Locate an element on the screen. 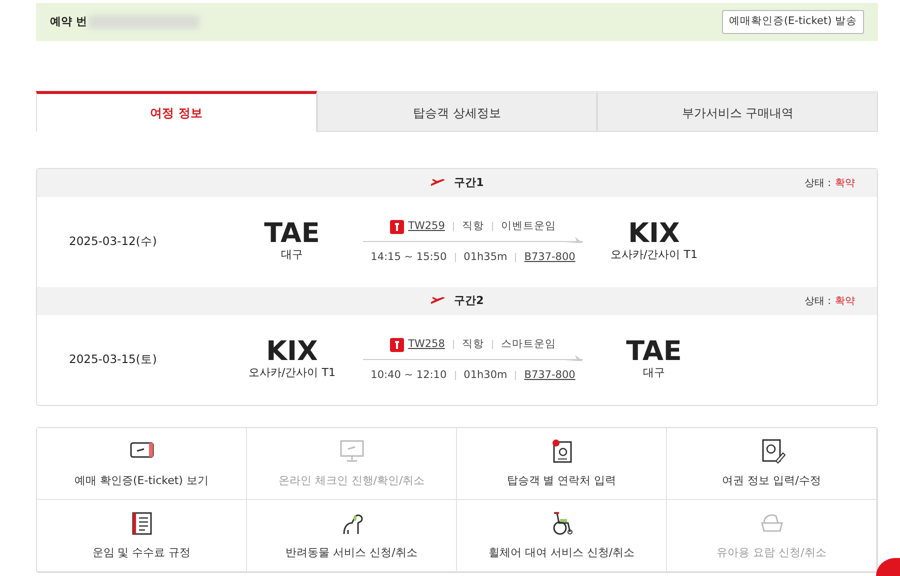 Image resolution: width=900 pixels, height=576 pixels. tab: 탑승객 상세정보 is located at coordinates (457, 111).